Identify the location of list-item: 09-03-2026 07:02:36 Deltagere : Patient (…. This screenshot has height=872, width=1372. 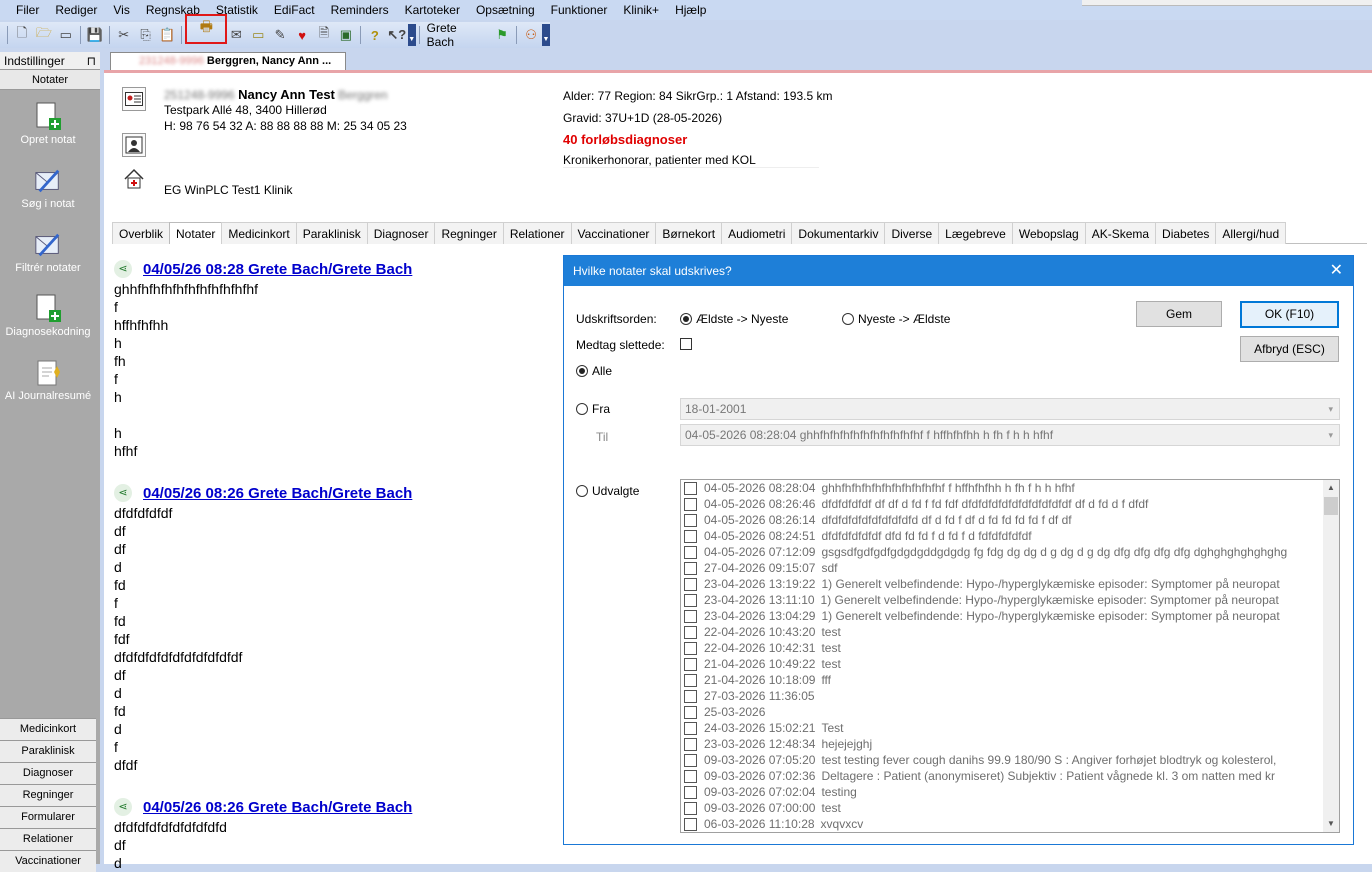
(1010, 776).